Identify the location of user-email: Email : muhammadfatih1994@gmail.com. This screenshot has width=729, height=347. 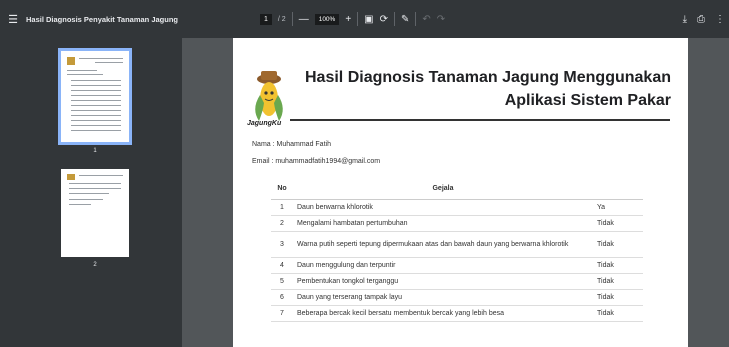
(316, 161).